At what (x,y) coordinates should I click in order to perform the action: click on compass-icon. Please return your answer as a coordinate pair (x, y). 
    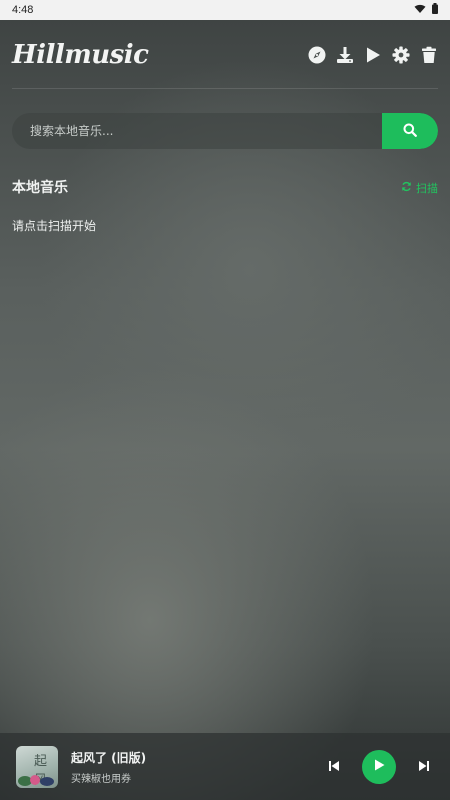
    Looking at the image, I should click on (317, 55).